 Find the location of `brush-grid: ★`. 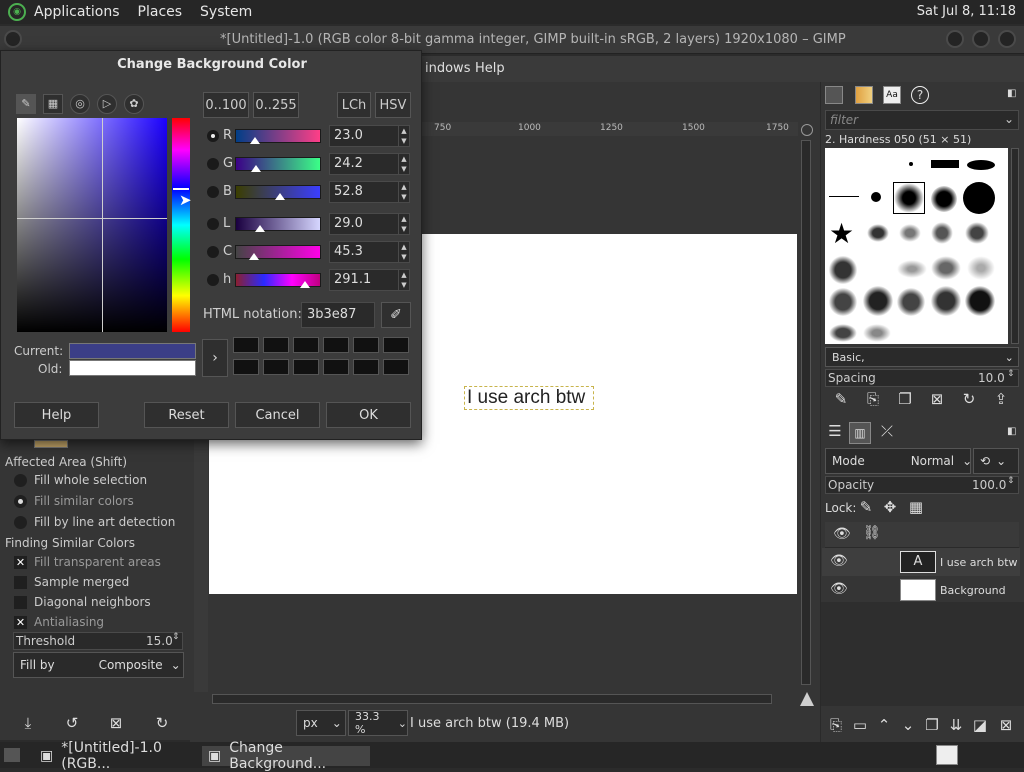

brush-grid: ★ is located at coordinates (916, 246).